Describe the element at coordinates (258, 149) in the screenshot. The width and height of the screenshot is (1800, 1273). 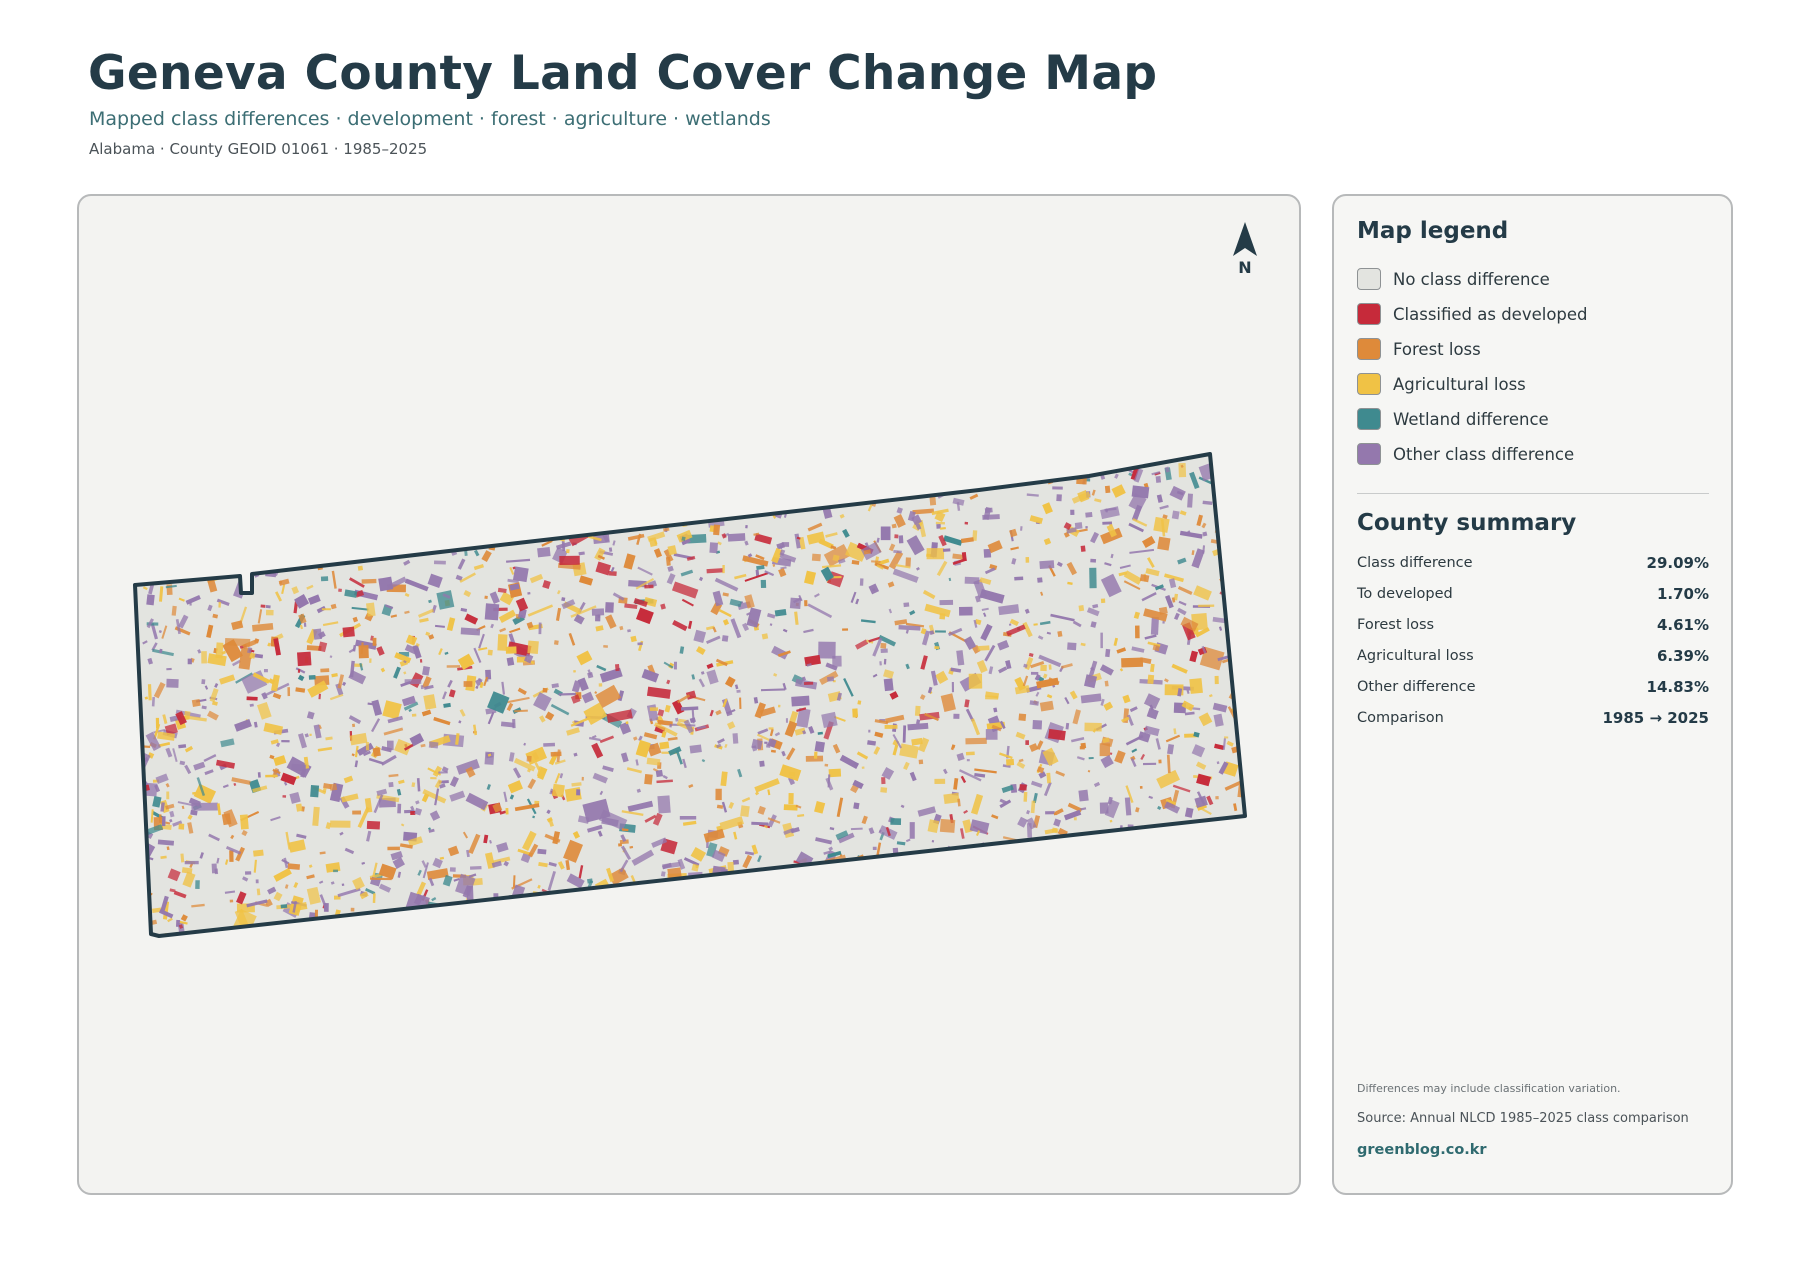
I see `page-meta: Alabama · County GEOID 01061 · 1985–2025` at that location.